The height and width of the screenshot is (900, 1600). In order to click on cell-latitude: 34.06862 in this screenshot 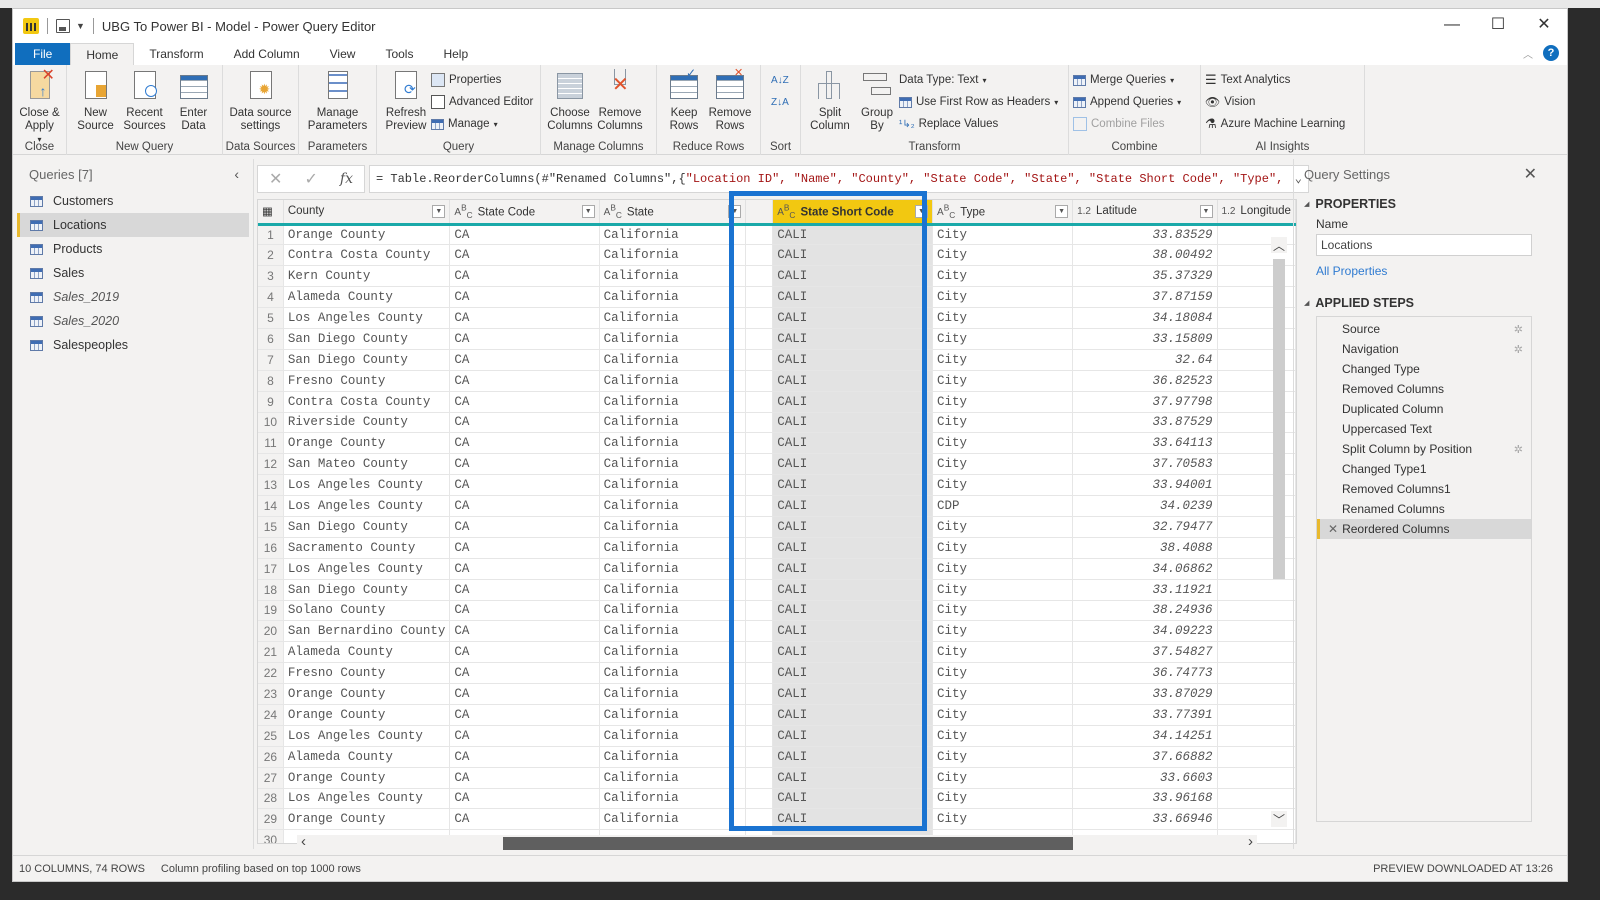, I will do `click(1145, 569)`.